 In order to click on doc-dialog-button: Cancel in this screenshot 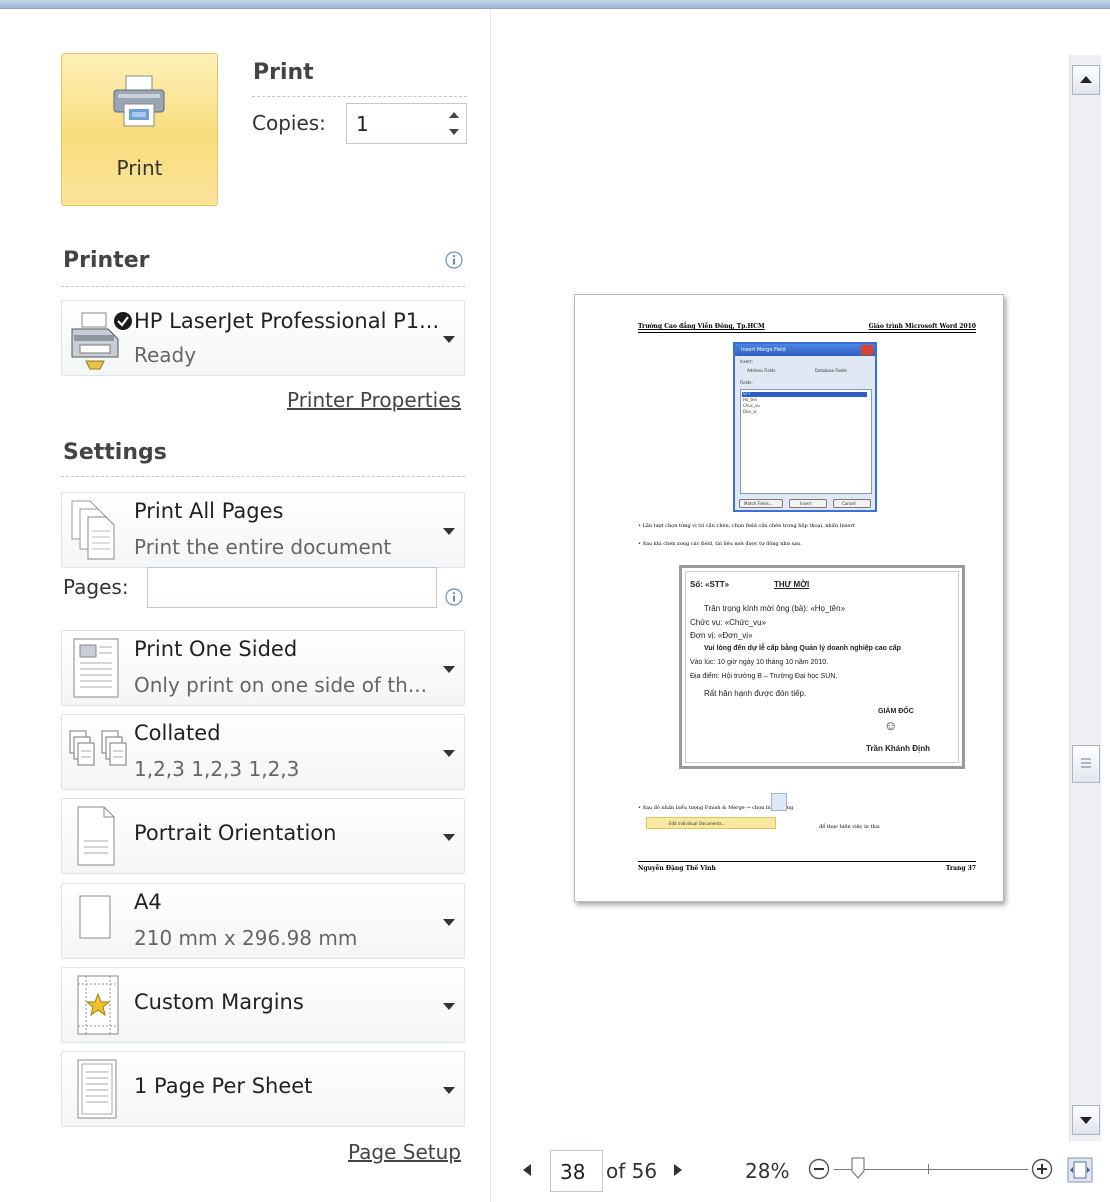, I will do `click(852, 503)`.